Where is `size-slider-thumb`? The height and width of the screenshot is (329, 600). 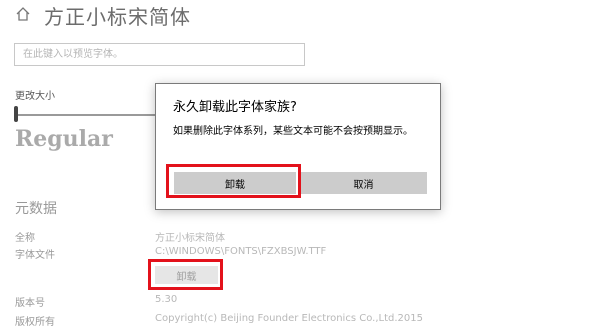
size-slider-thumb is located at coordinates (16, 114).